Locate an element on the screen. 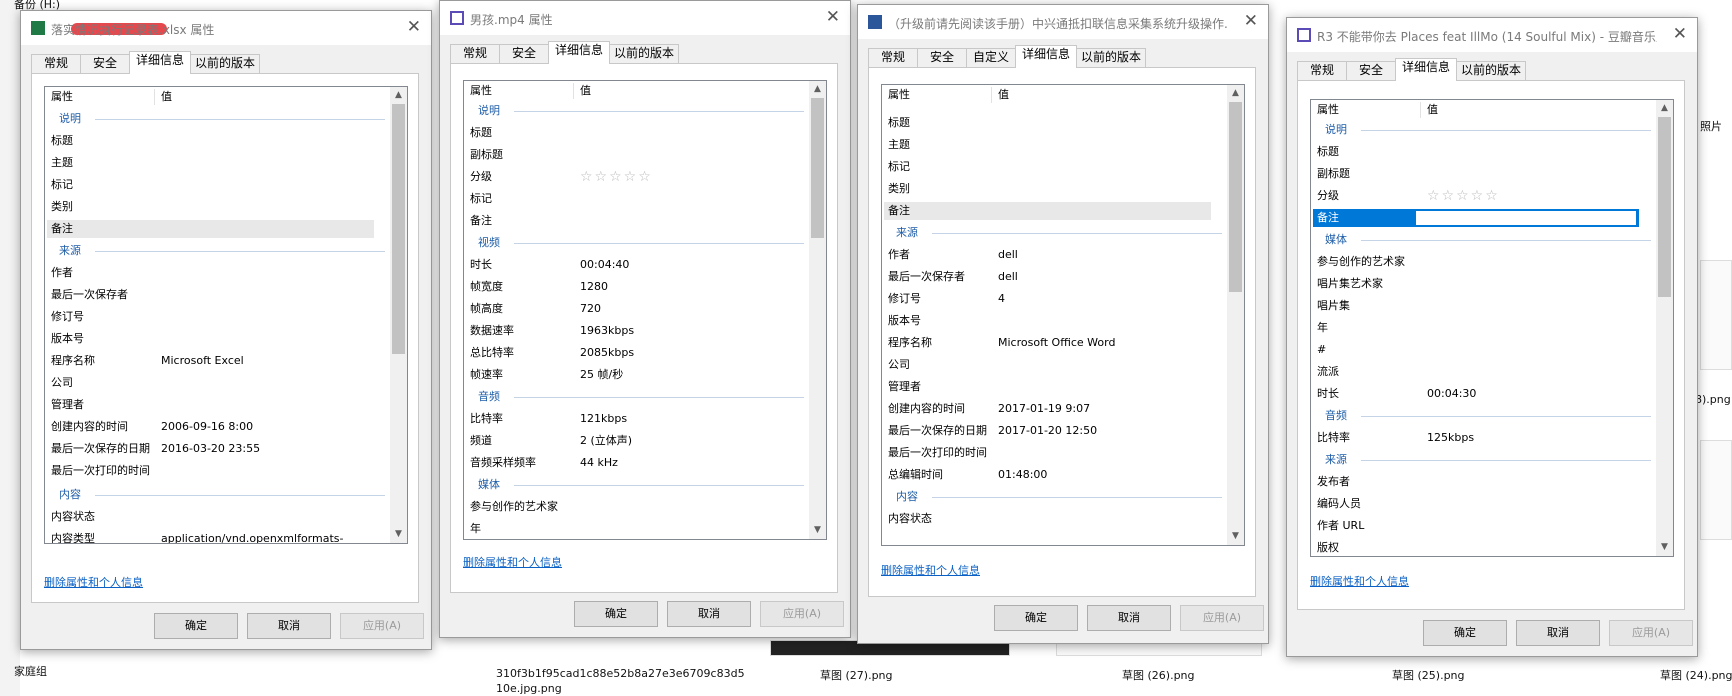 This screenshot has height=696, width=1732. file-label-2: 草图 (27).png is located at coordinates (856, 675).